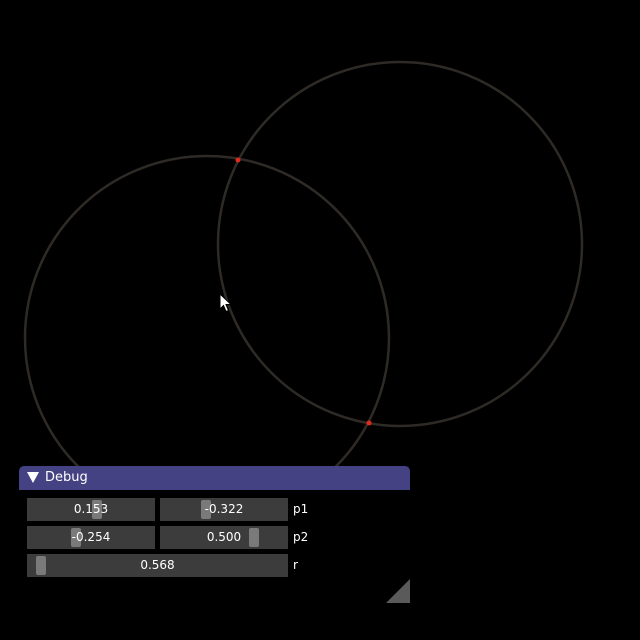 The height and width of the screenshot is (640, 640). What do you see at coordinates (301, 537) in the screenshot?
I see `p2-label: p2` at bounding box center [301, 537].